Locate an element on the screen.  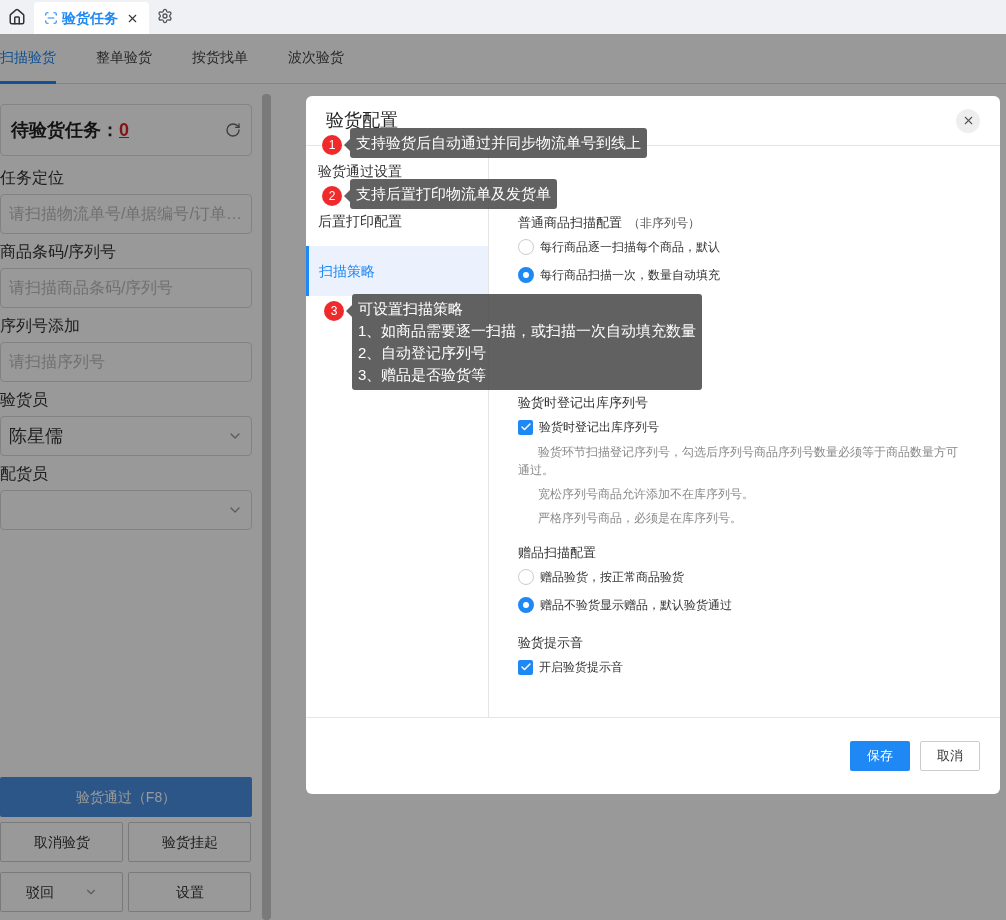
number-badge: 2 is located at coordinates (332, 196).